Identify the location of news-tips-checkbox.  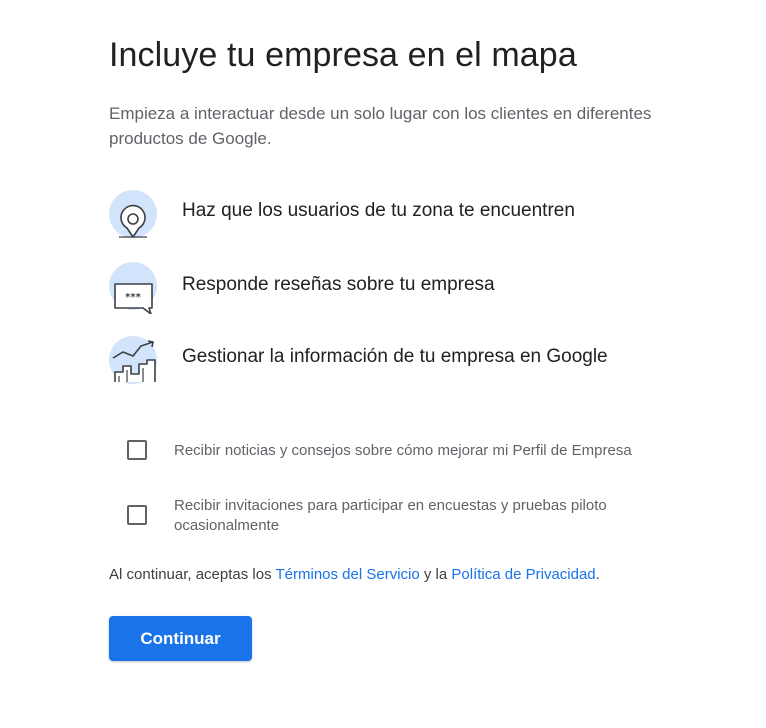
(137, 450).